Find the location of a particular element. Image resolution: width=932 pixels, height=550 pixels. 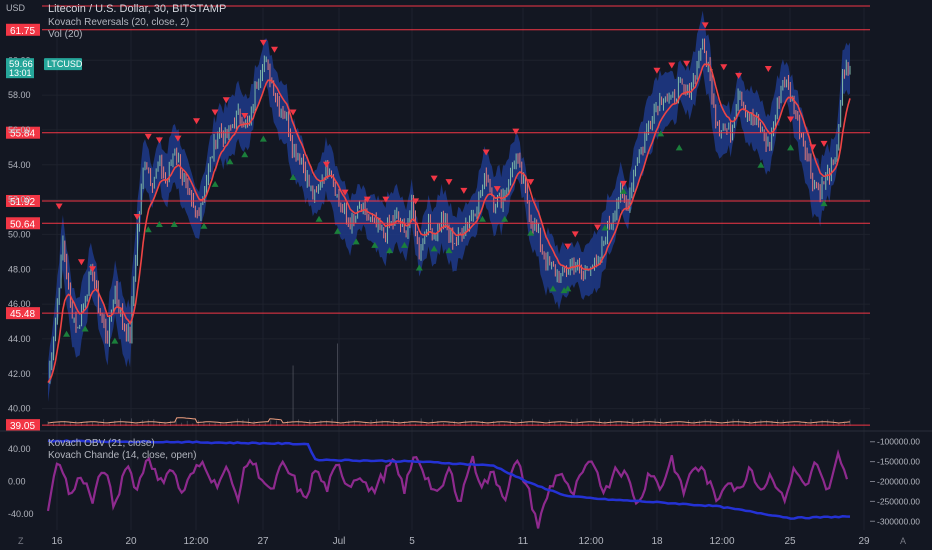

volume-ma-line is located at coordinates (449, 420).